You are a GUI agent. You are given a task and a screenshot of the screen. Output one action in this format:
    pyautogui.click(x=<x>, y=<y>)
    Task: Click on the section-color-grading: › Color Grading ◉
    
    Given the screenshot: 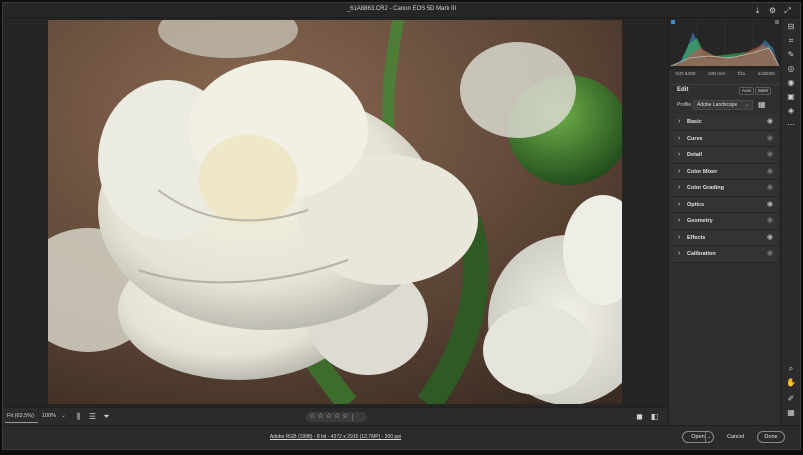 What is the action you would take?
    pyautogui.click(x=725, y=188)
    